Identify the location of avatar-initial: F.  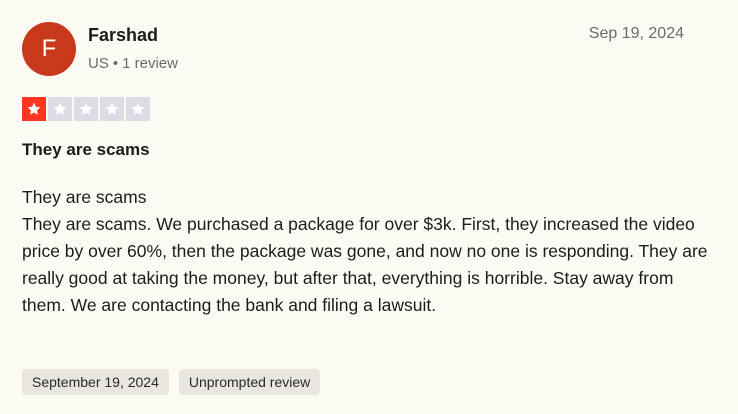
(49, 48).